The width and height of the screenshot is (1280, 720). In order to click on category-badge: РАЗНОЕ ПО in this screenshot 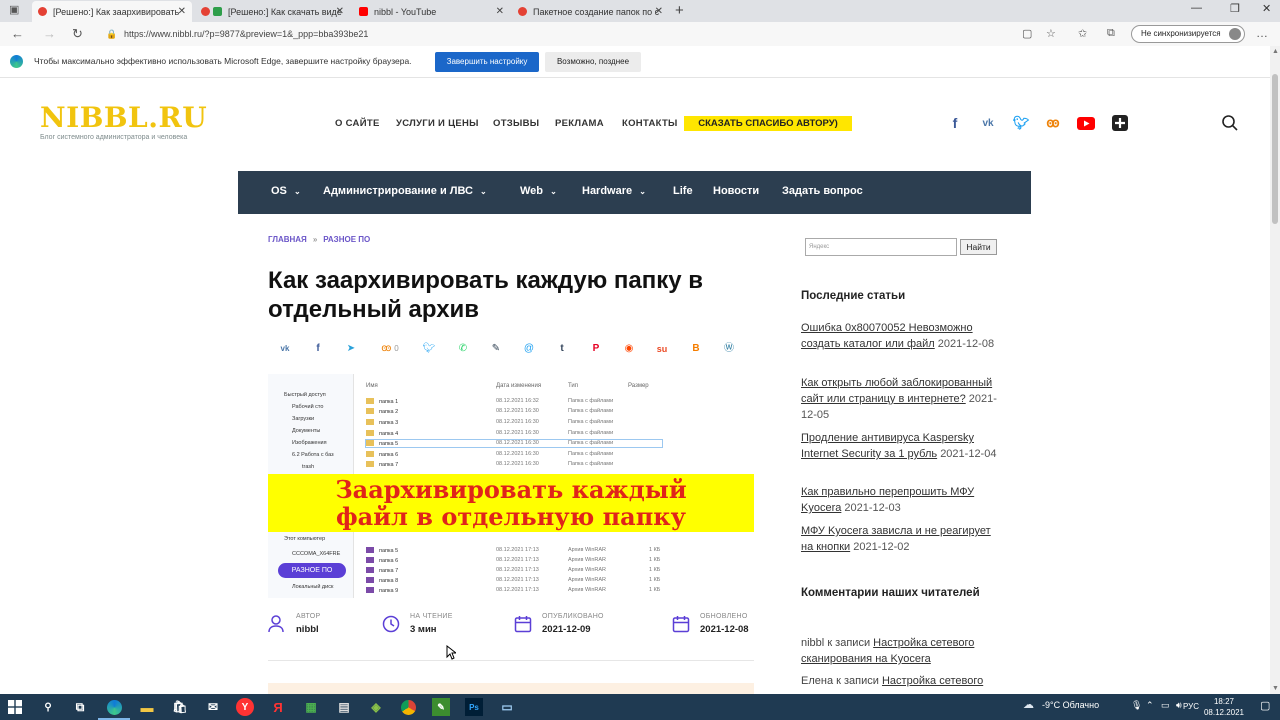, I will do `click(312, 570)`.